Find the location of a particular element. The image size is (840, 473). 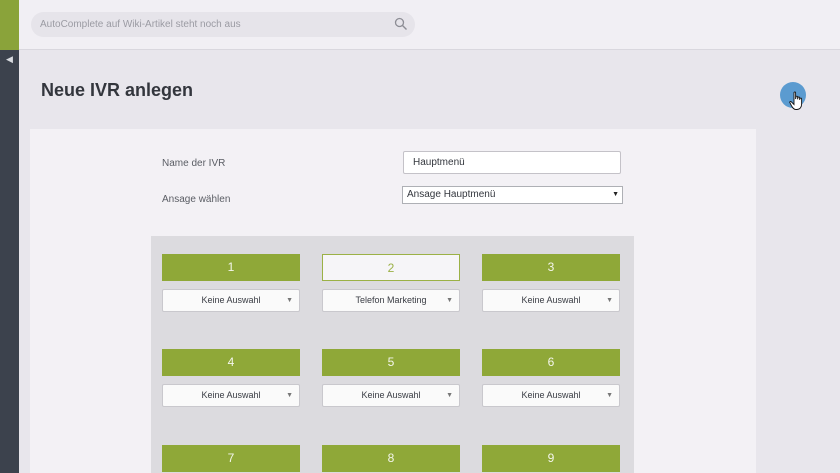

hand-cursor-icon is located at coordinates (796, 100).